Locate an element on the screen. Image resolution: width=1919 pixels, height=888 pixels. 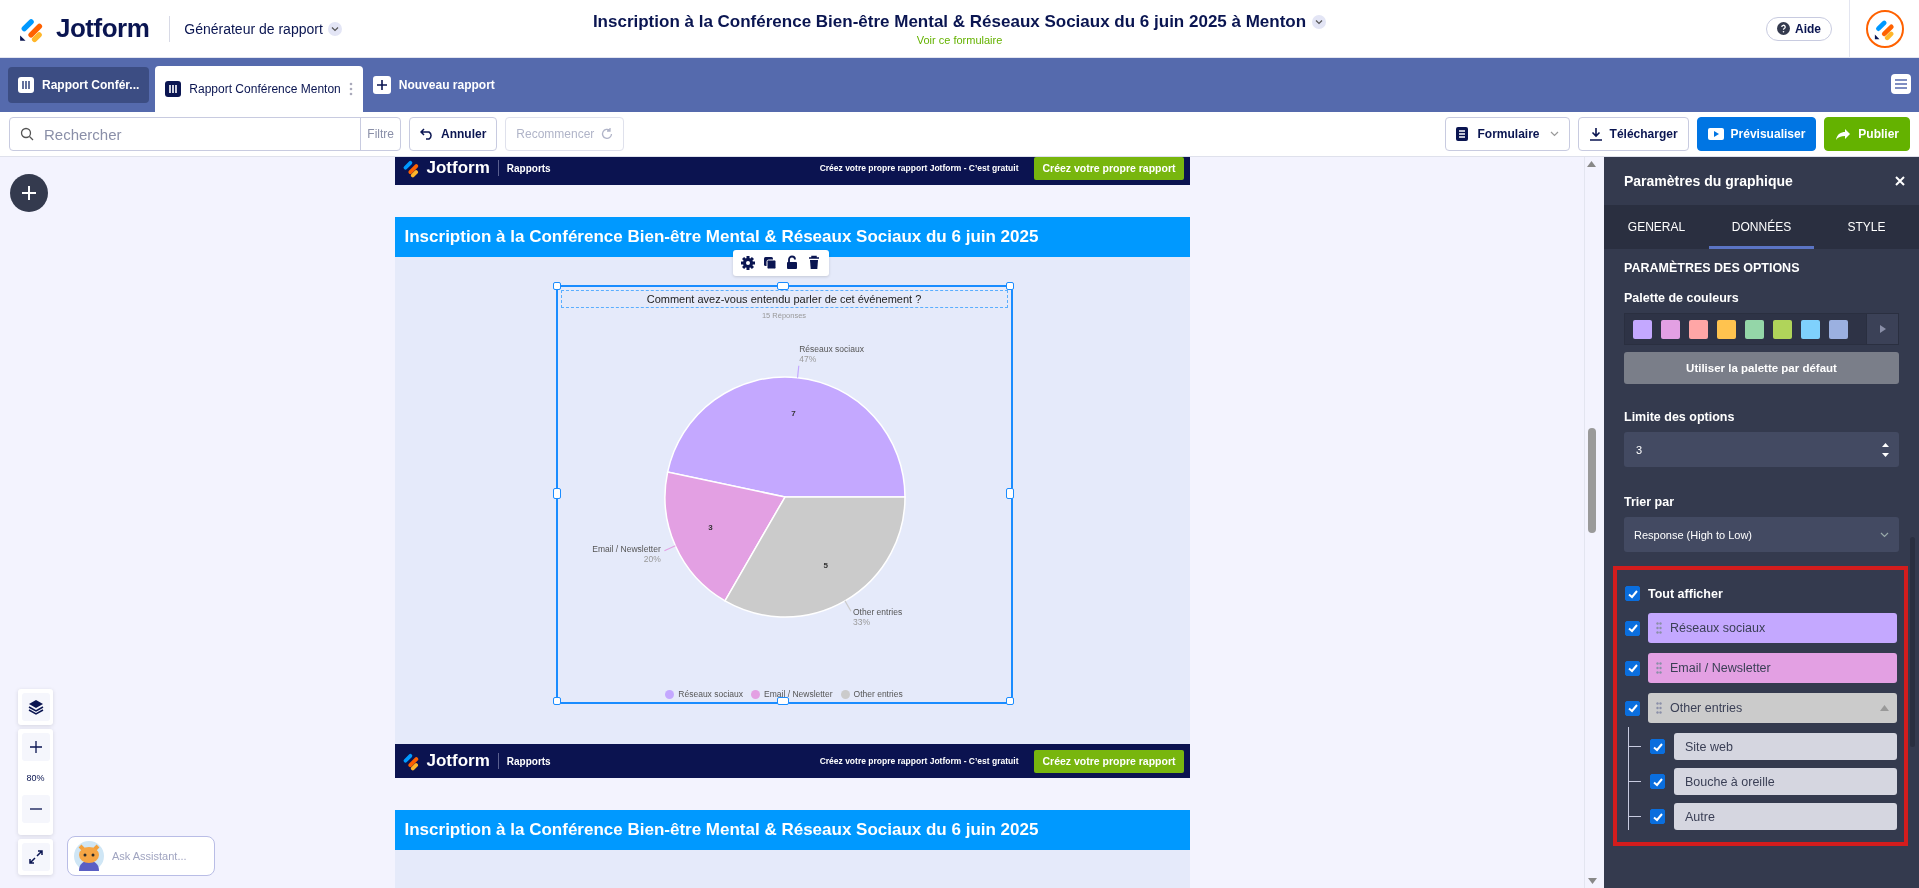
download-button: Télécharger is located at coordinates (1633, 134).